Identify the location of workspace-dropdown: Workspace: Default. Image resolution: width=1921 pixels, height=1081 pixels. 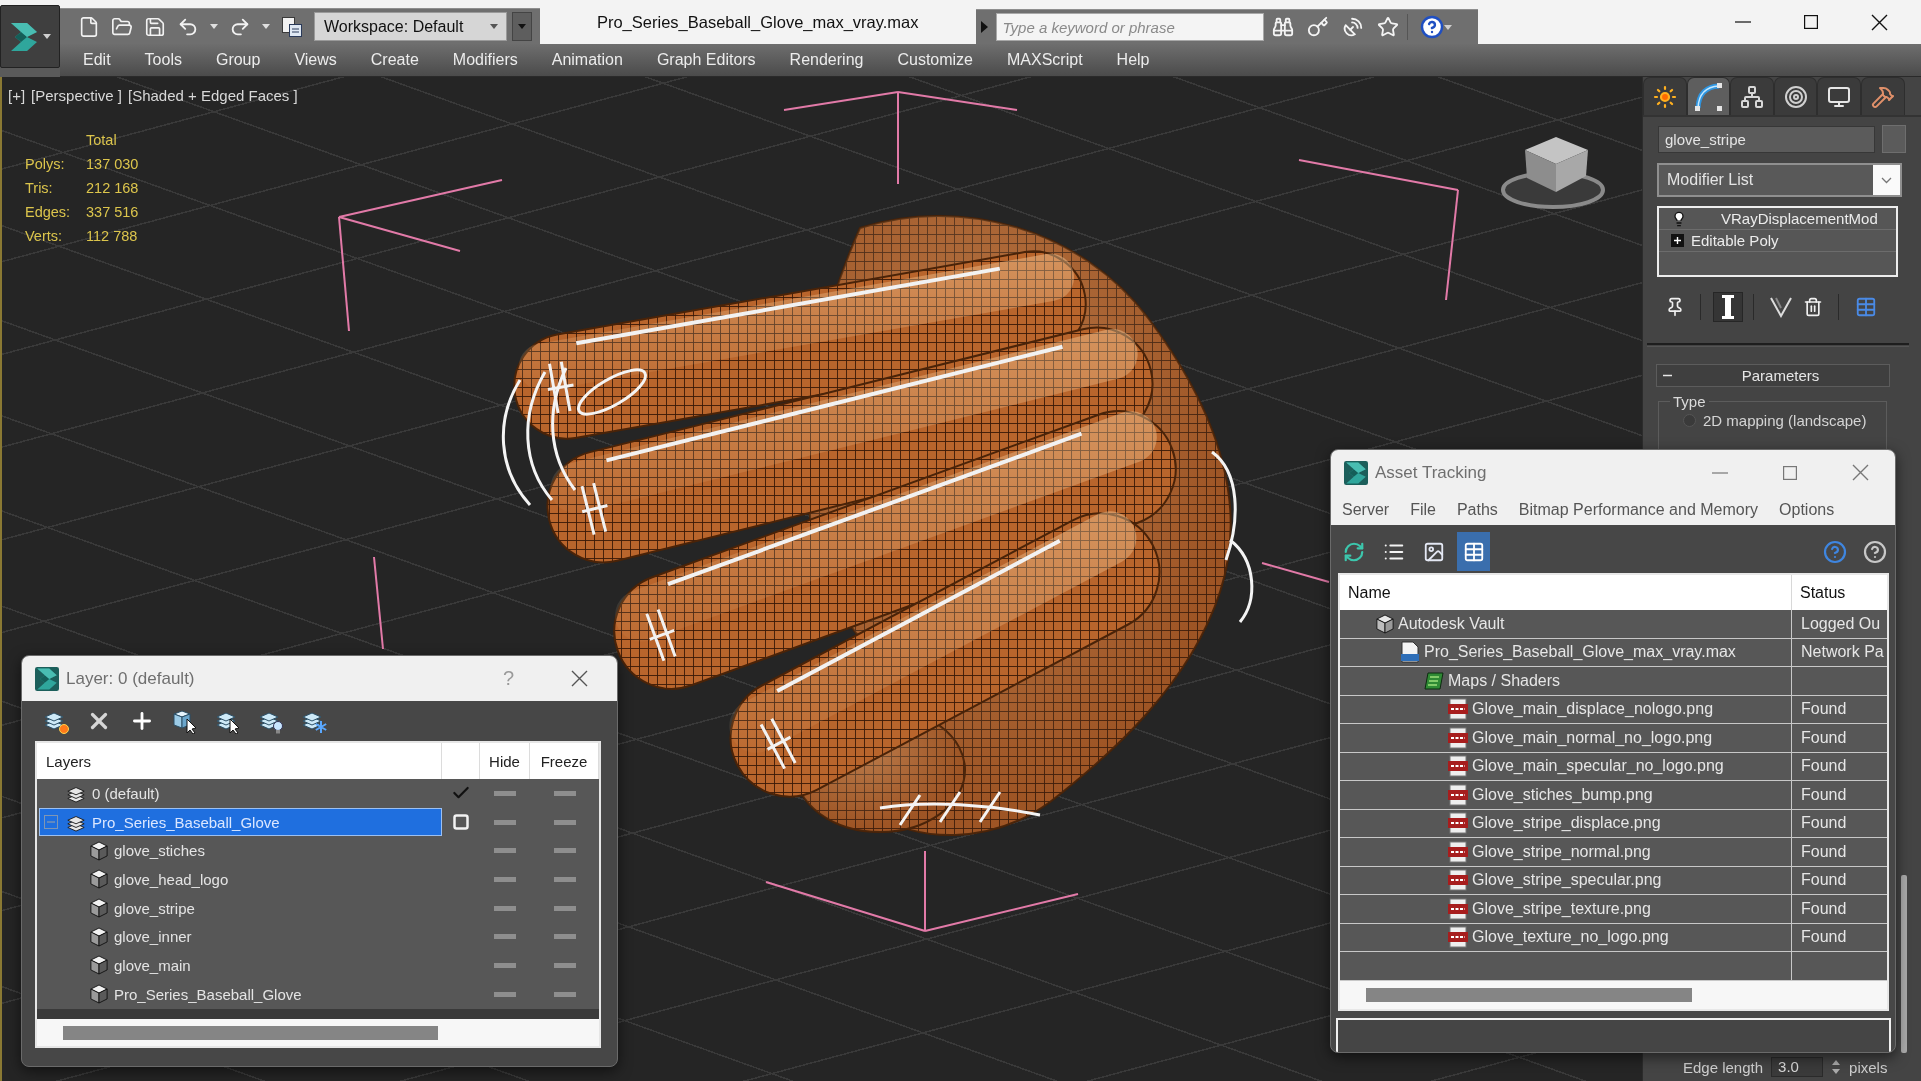
(410, 26).